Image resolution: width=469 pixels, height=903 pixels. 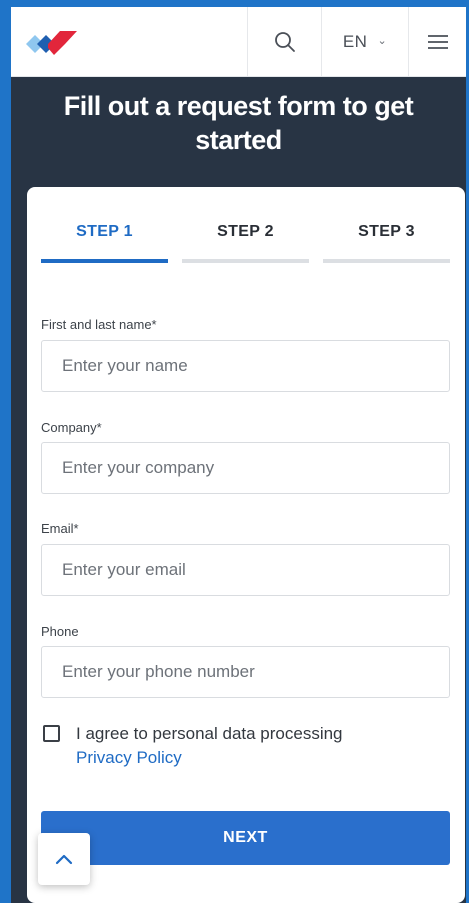 What do you see at coordinates (51, 733) in the screenshot?
I see `consent-checkbox` at bounding box center [51, 733].